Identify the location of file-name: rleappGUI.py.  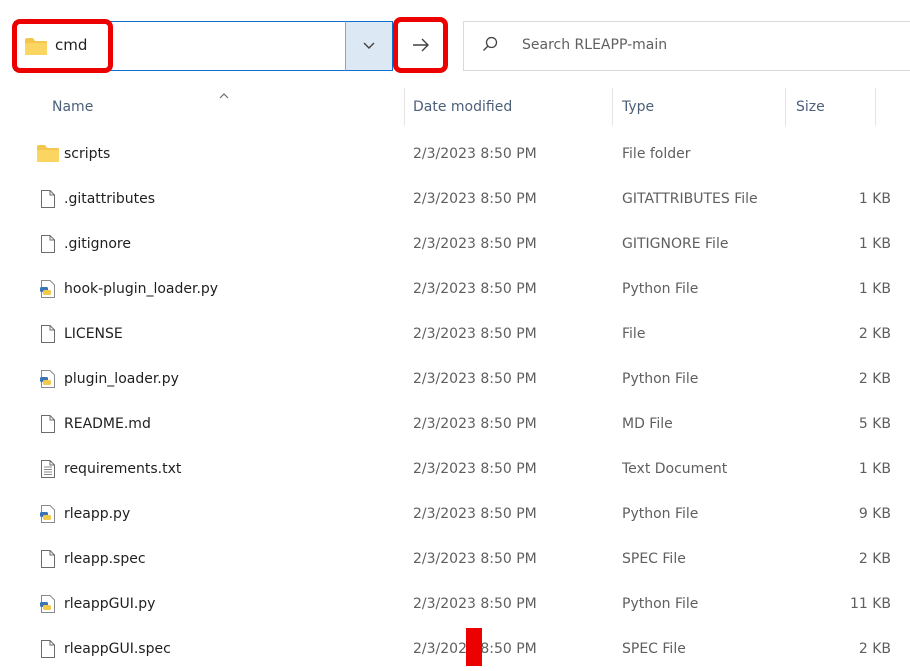
(110, 603).